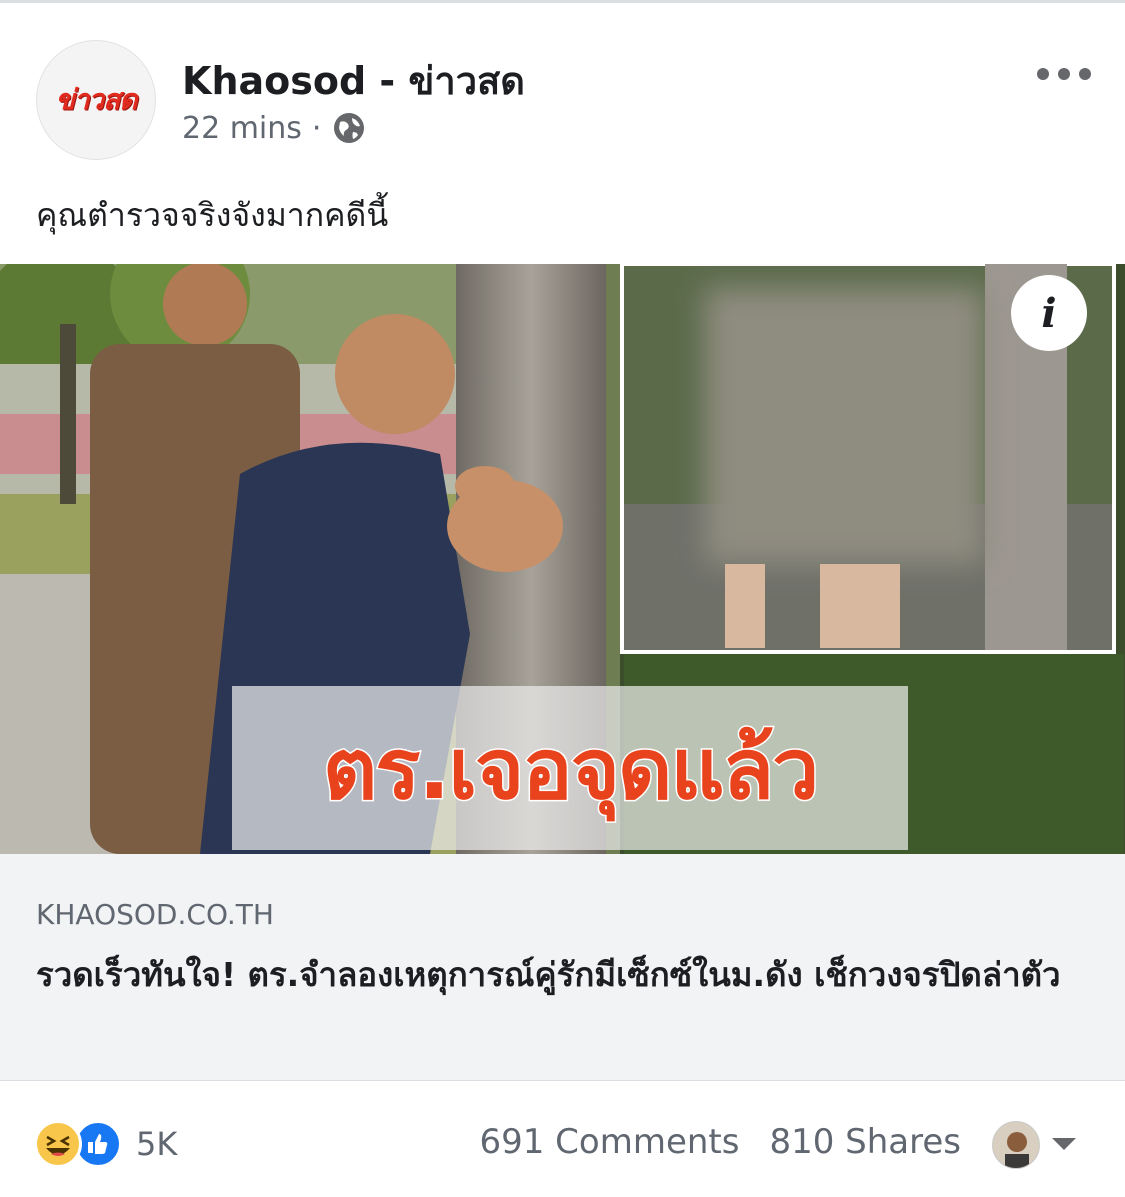 The width and height of the screenshot is (1125, 1197). Describe the element at coordinates (353, 80) in the screenshot. I see `page-name-link: Khaosod - ข่าวสด` at that location.